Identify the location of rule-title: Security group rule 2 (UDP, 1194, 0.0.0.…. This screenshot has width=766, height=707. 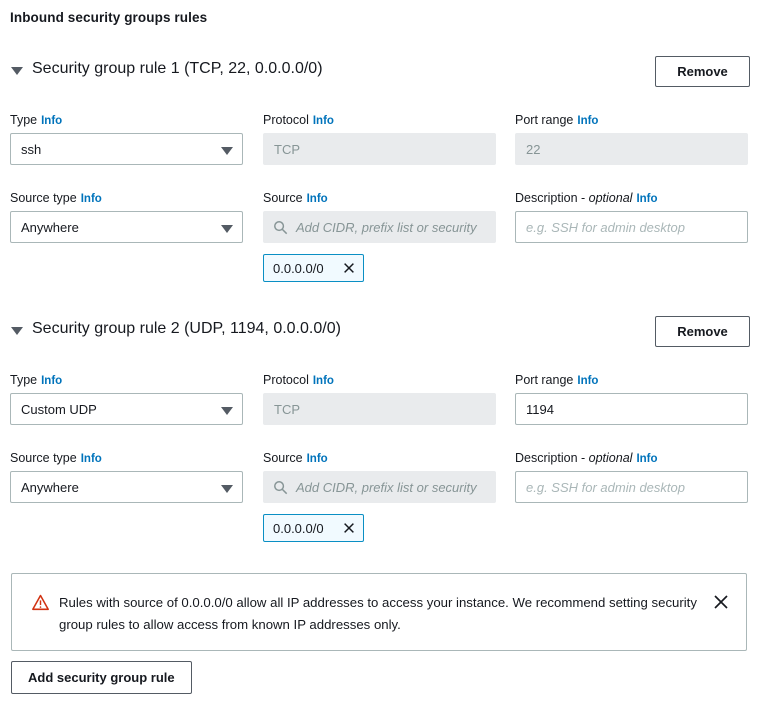
(186, 328).